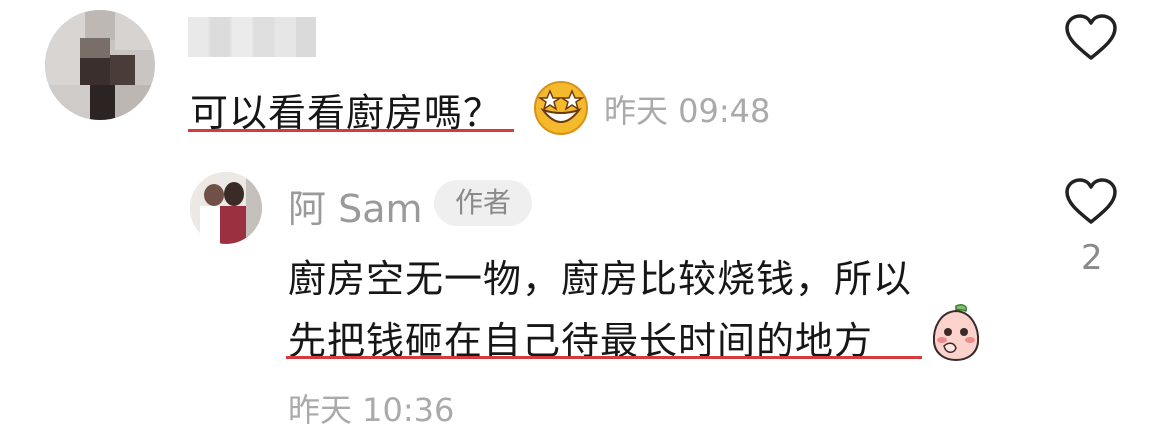  What do you see at coordinates (252, 37) in the screenshot?
I see `commenter-name-blurred` at bounding box center [252, 37].